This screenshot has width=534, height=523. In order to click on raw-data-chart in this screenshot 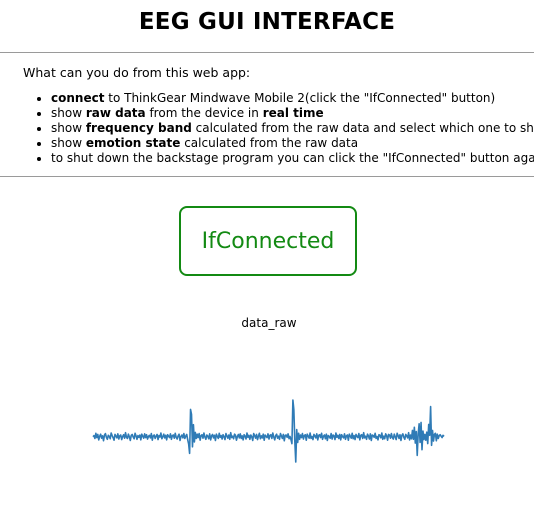, I will do `click(268, 431)`.